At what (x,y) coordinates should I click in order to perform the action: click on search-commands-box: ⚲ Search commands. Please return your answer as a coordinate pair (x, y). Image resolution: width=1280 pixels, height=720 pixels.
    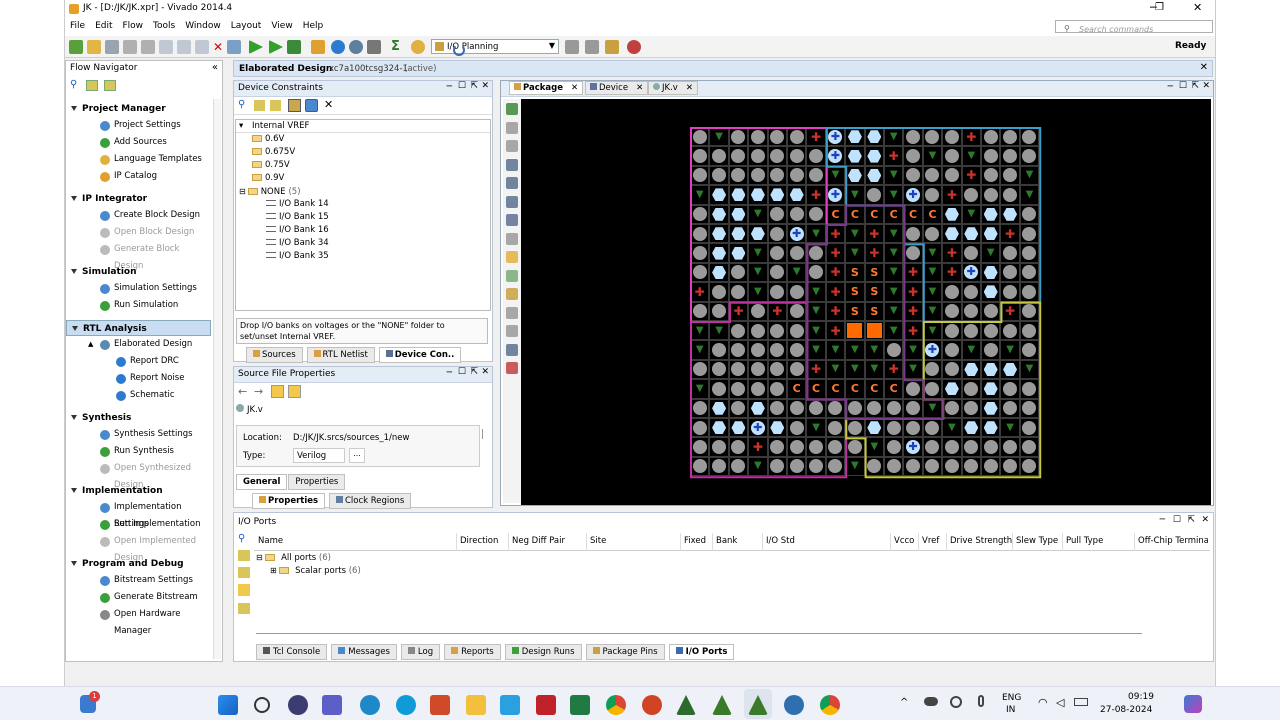
    Looking at the image, I should click on (1134, 27).